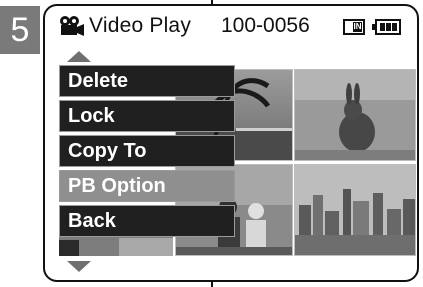 This screenshot has width=423, height=287. I want to click on menu-item-copy-to: Copy To, so click(147, 151).